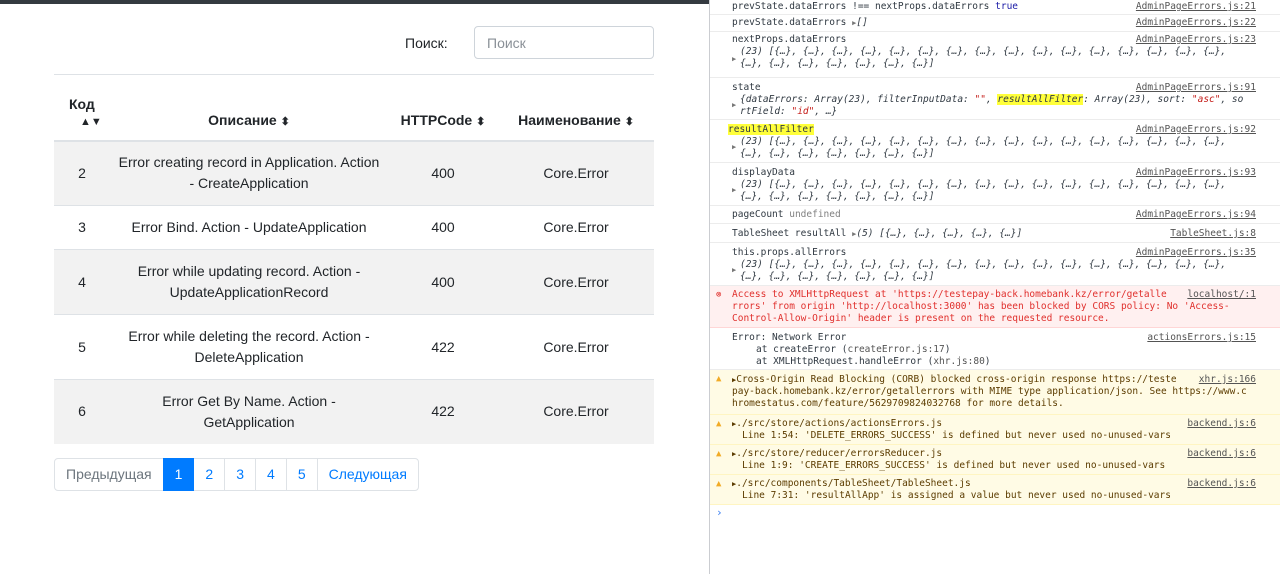  Describe the element at coordinates (861, 22) in the screenshot. I see `log-value: []` at that location.